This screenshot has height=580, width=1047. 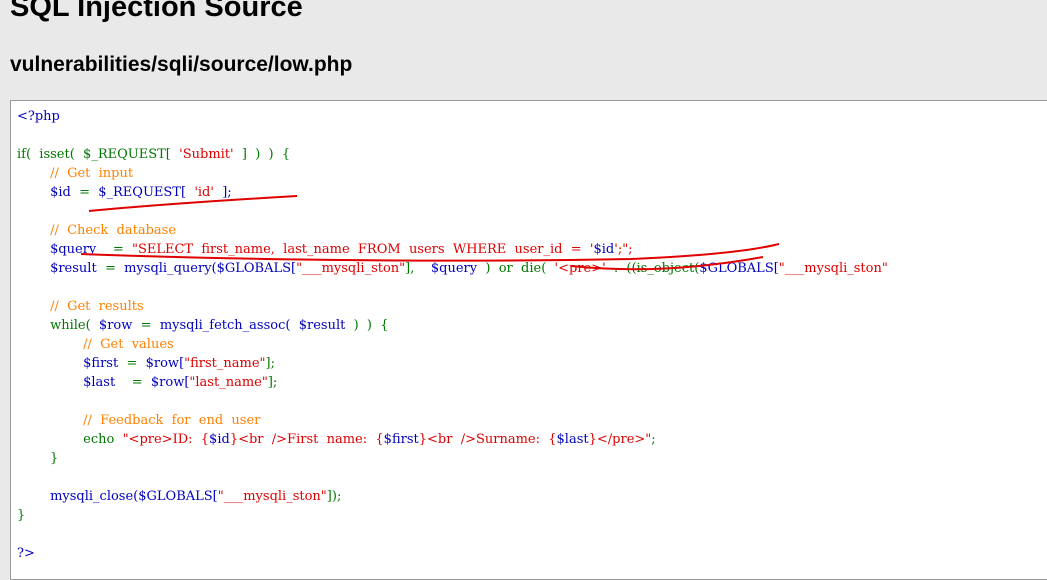 What do you see at coordinates (228, 382) in the screenshot?
I see `code-token: "last_name"` at bounding box center [228, 382].